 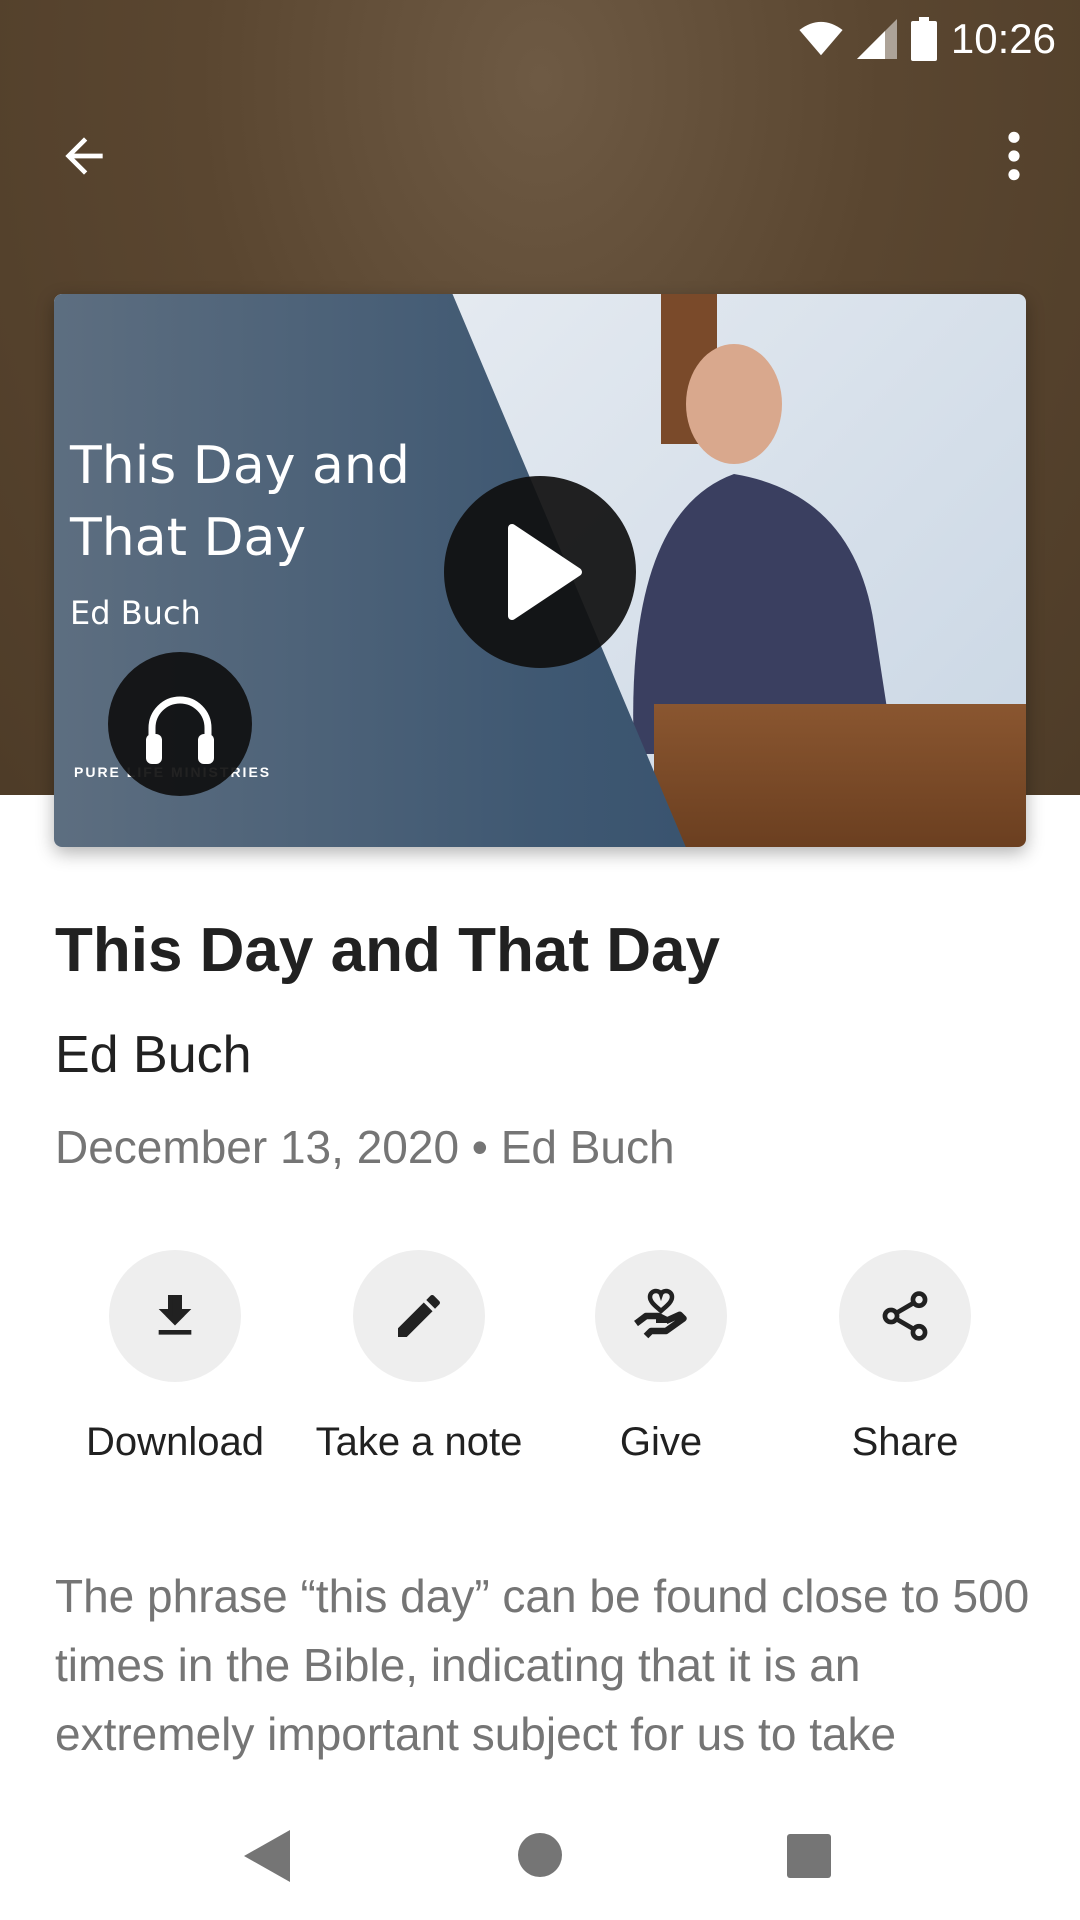 What do you see at coordinates (660, 1313) in the screenshot?
I see `give-heart-hand-icon` at bounding box center [660, 1313].